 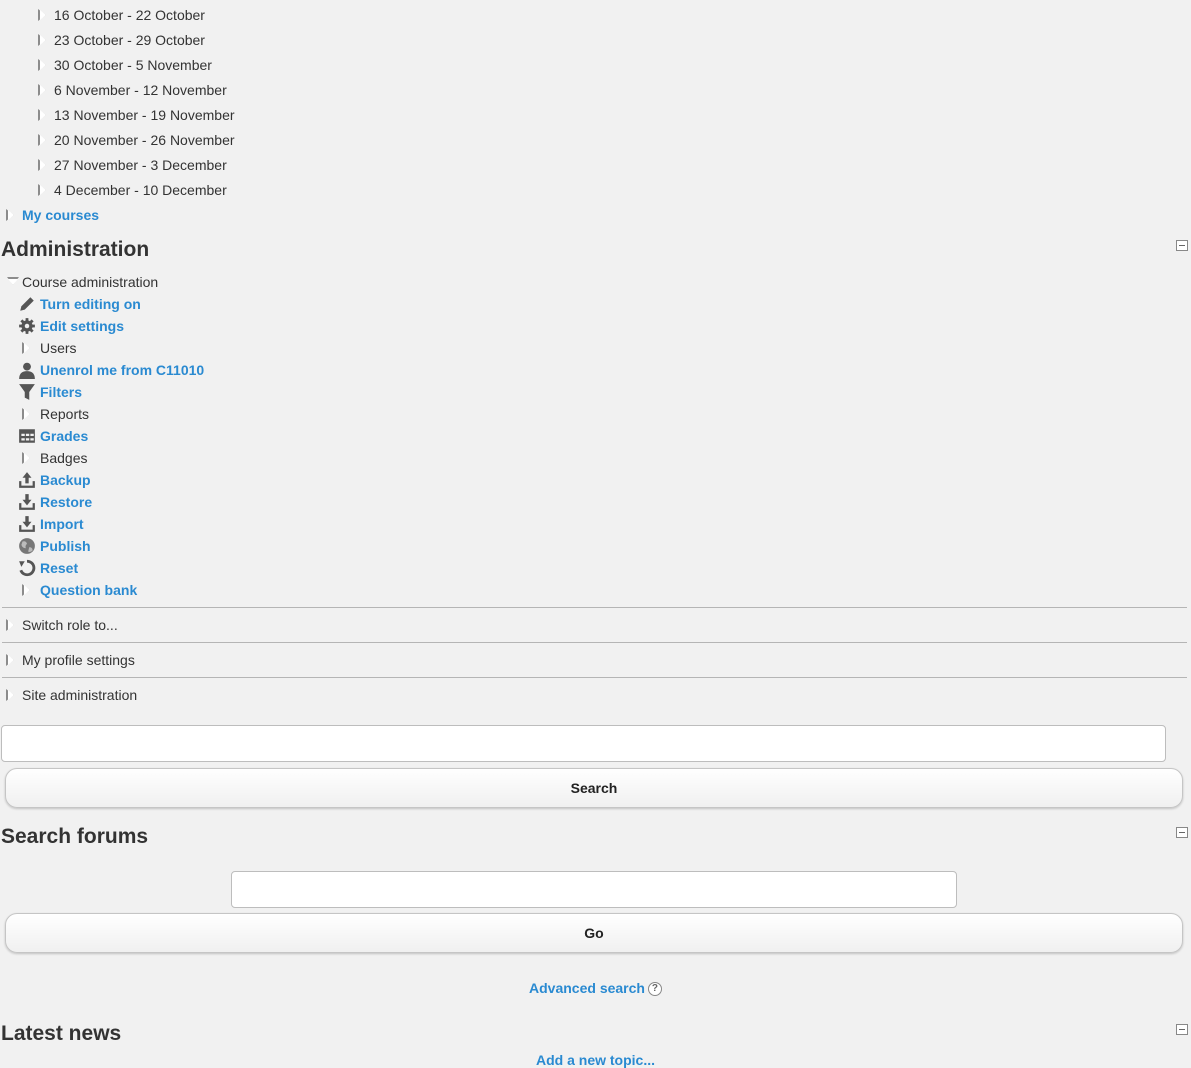 What do you see at coordinates (133, 65) in the screenshot?
I see `week-label: 30 October - 5 November` at bounding box center [133, 65].